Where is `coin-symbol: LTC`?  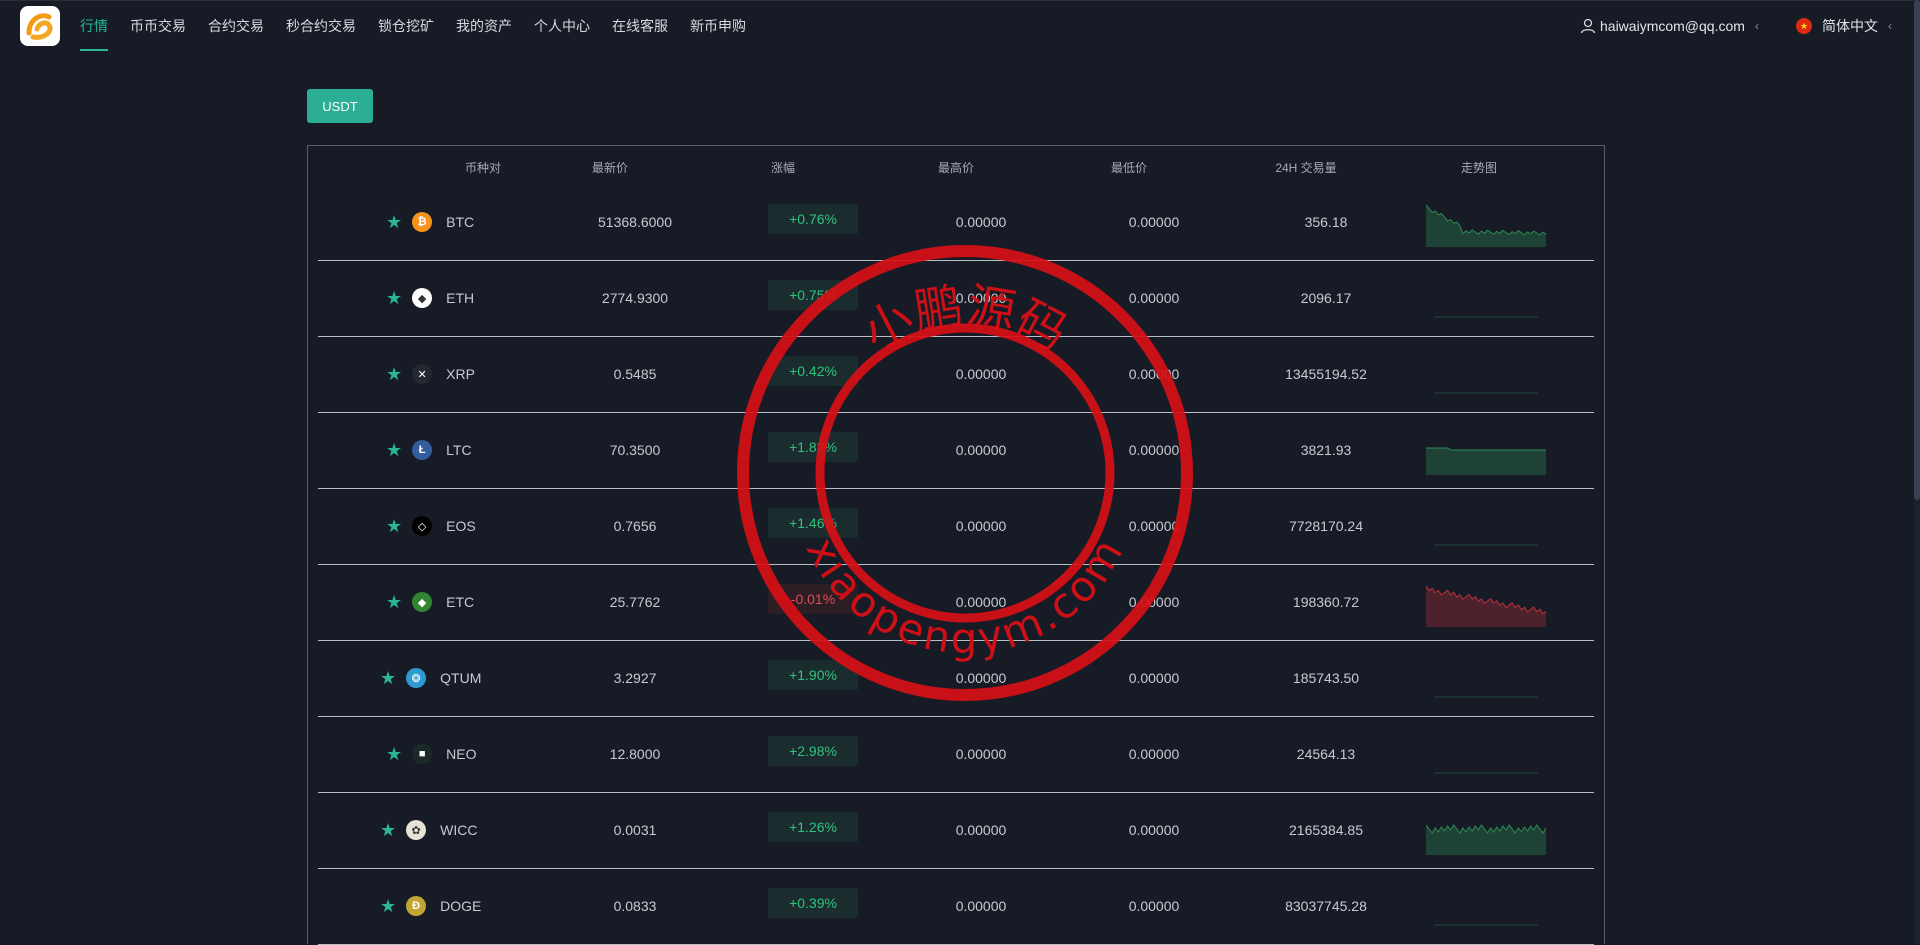 coin-symbol: LTC is located at coordinates (459, 450).